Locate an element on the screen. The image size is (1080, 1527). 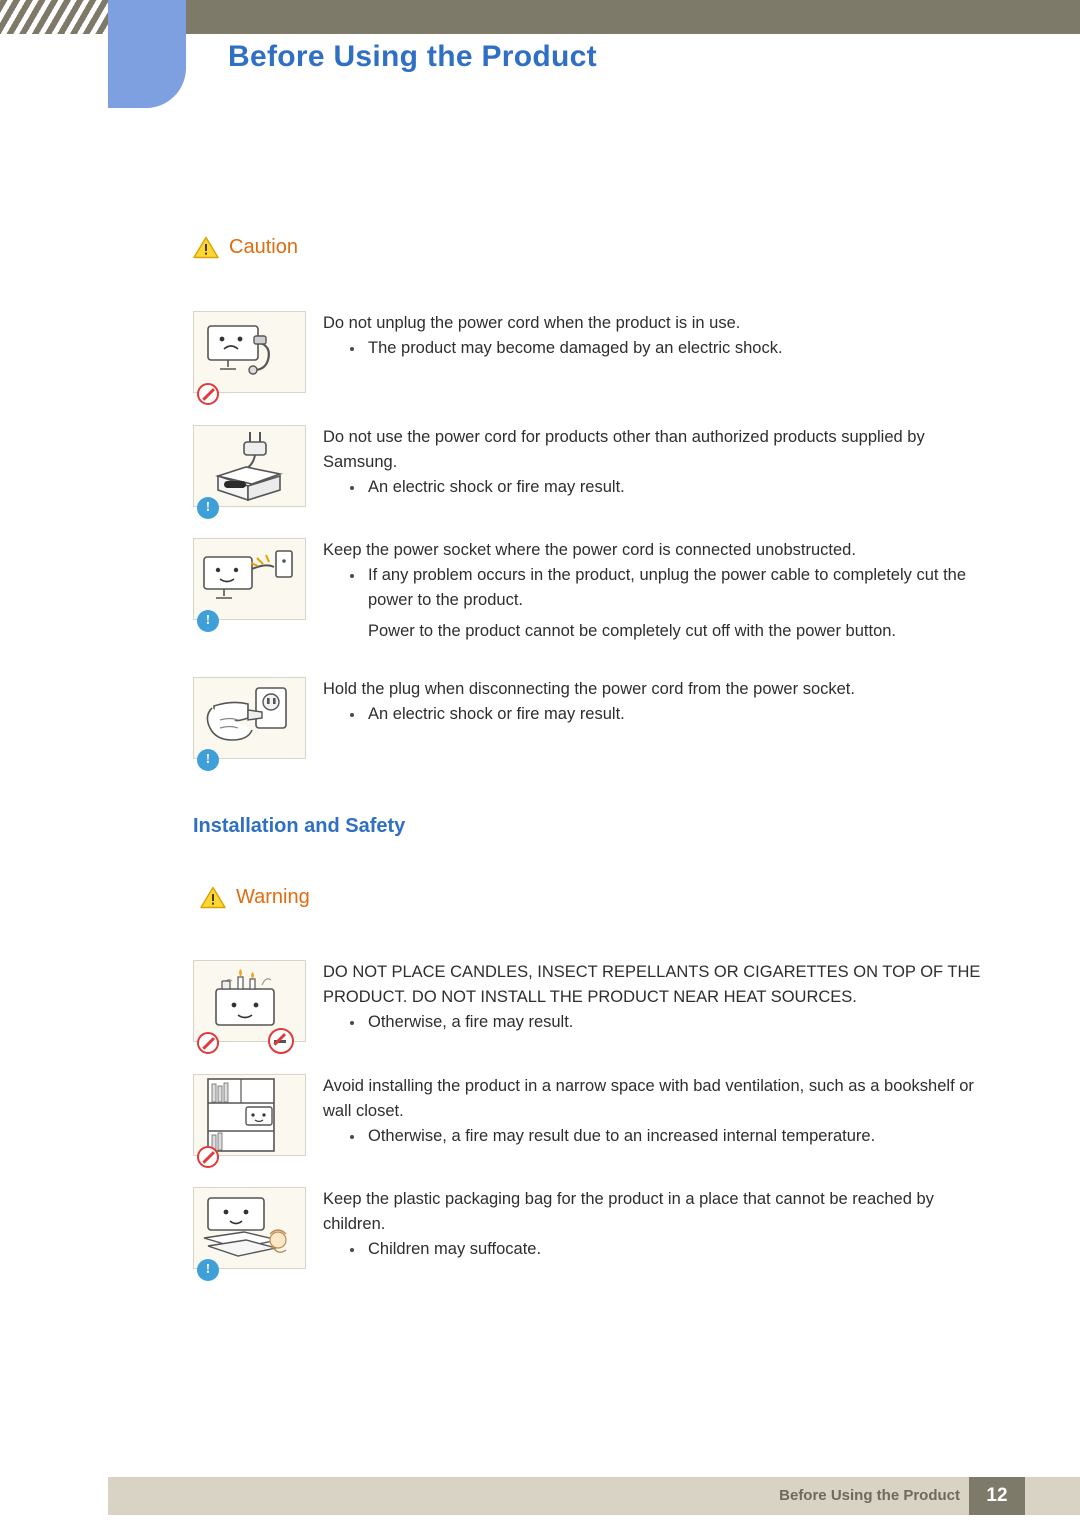
caution-label: Caution is located at coordinates (263, 247).